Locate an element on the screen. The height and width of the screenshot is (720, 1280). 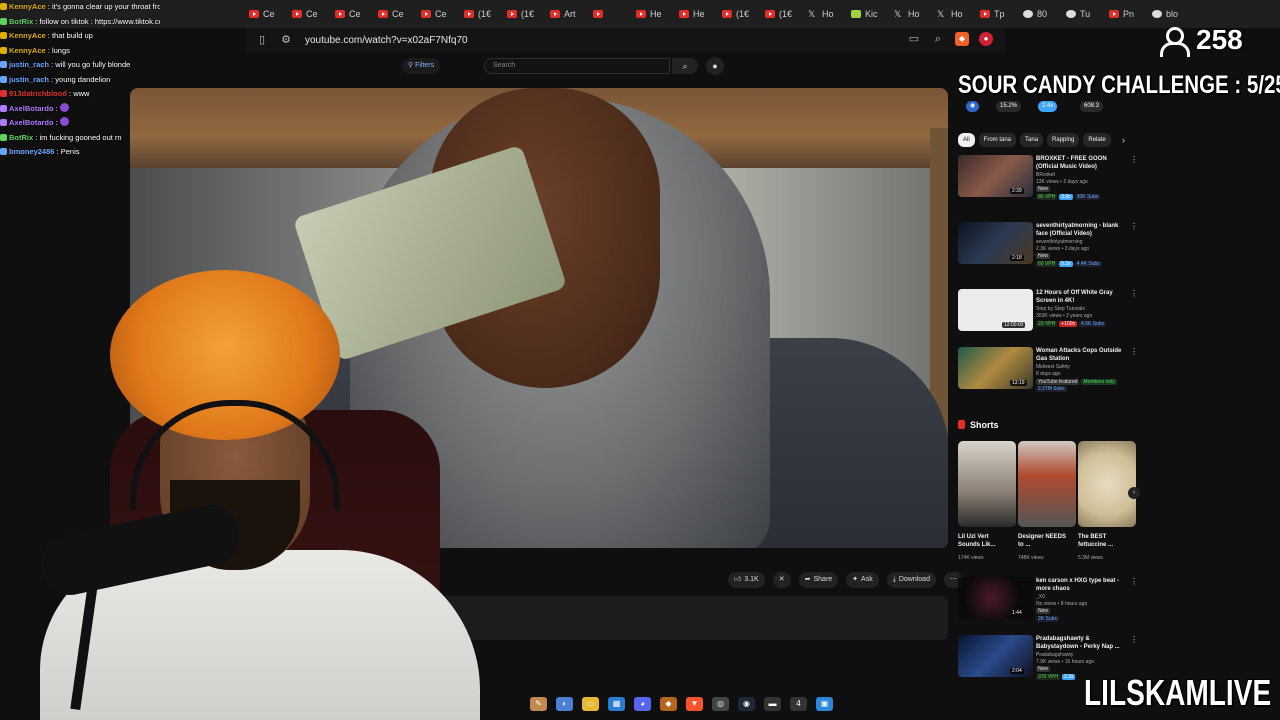
shorts-heading: Shorts is located at coordinates (1048, 427).